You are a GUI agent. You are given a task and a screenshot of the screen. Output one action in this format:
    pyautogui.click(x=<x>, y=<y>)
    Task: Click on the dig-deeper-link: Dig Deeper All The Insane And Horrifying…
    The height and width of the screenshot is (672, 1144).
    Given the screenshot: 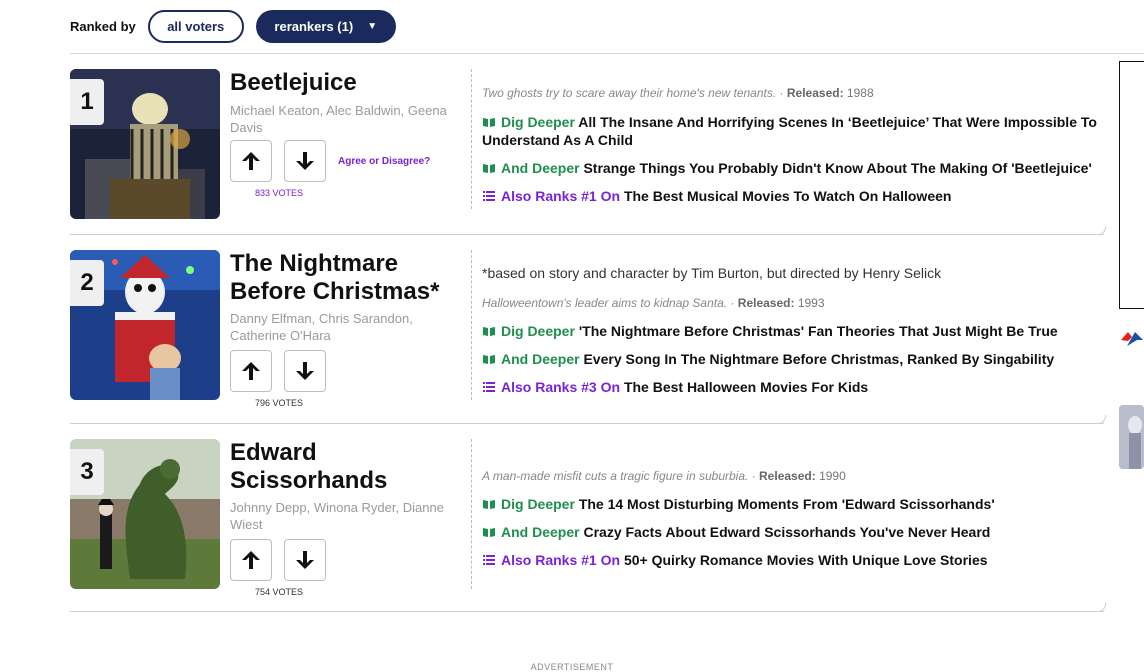 What is the action you would take?
    pyautogui.click(x=797, y=131)
    